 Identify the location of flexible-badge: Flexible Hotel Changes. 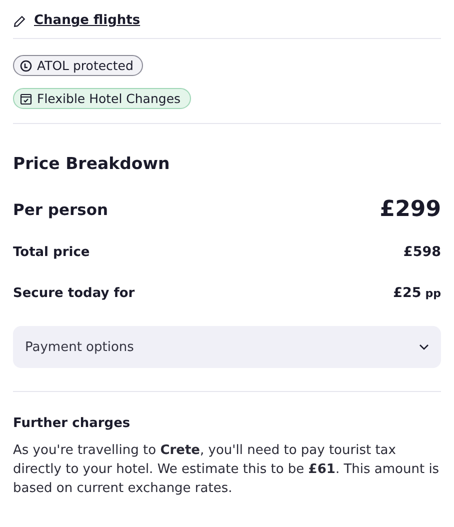
(102, 98).